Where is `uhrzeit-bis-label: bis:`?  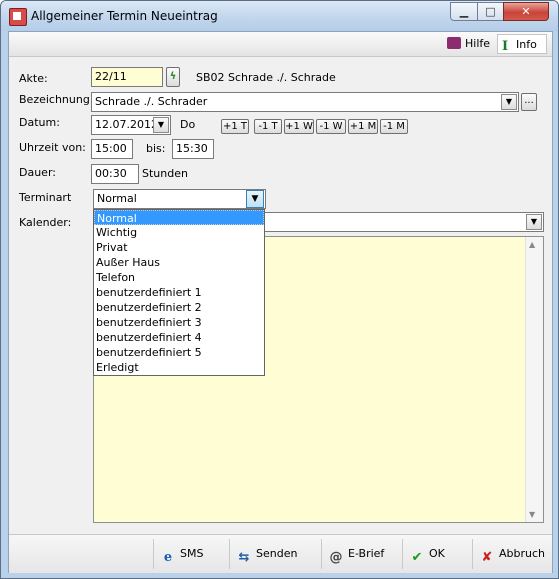 uhrzeit-bis-label: bis: is located at coordinates (156, 148).